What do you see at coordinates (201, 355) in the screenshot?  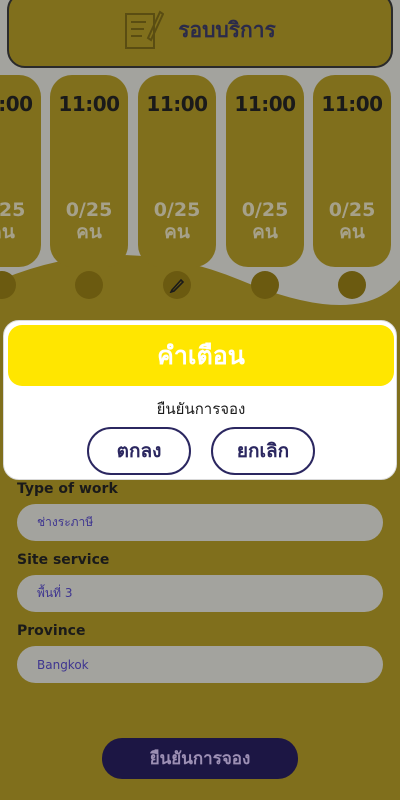 I see `dialog-title: คำเตือน` at bounding box center [201, 355].